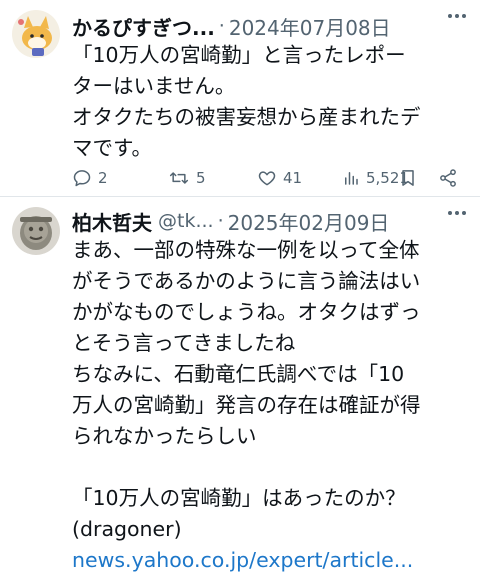 The image size is (480, 572). Describe the element at coordinates (112, 221) in the screenshot. I see `display-name: 柏木哲夫` at that location.